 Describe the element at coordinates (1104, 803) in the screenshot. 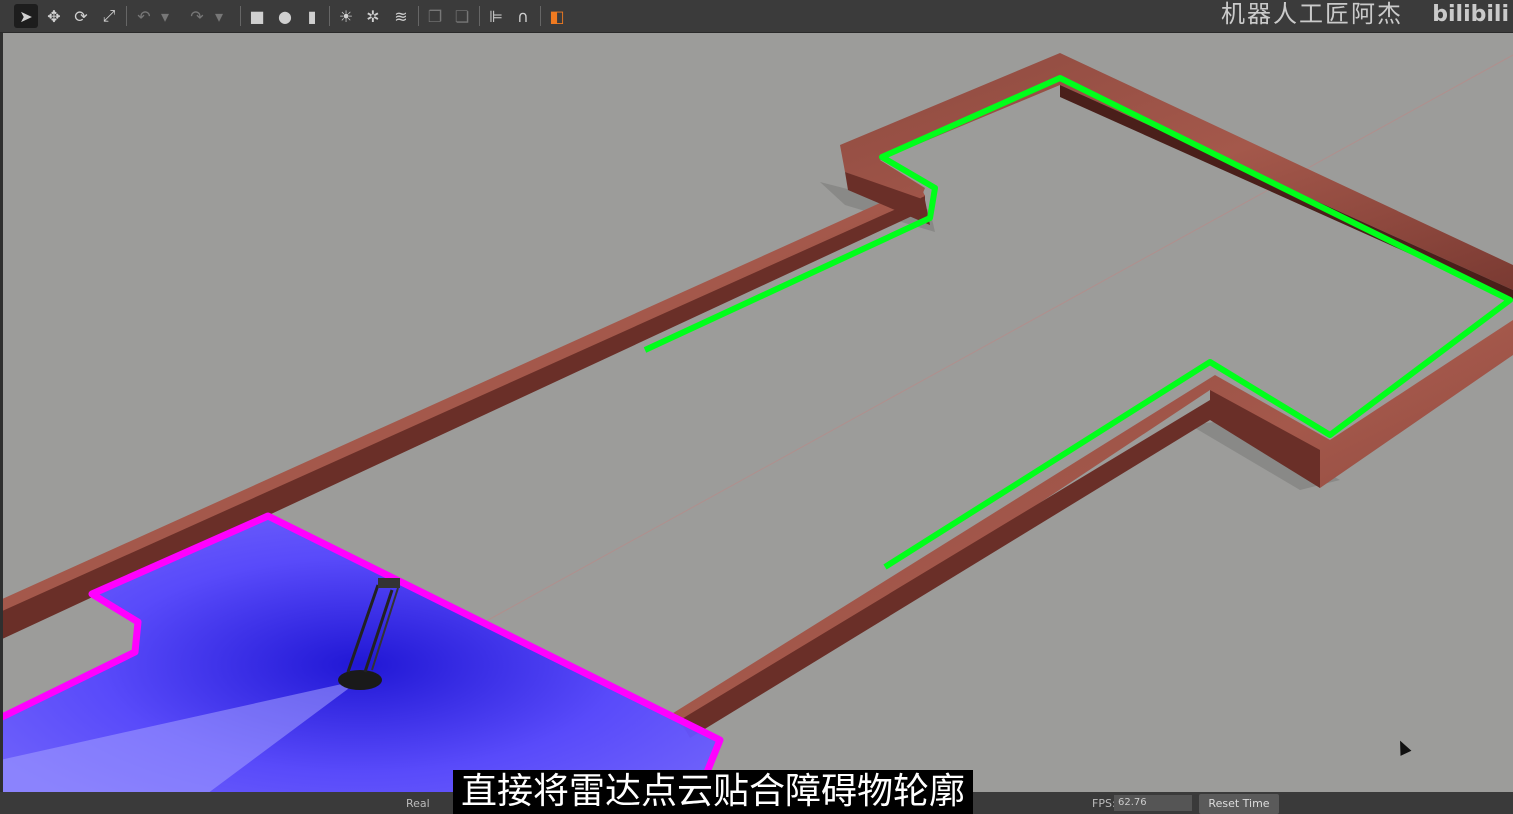

I see `fps-label: FPS:` at that location.